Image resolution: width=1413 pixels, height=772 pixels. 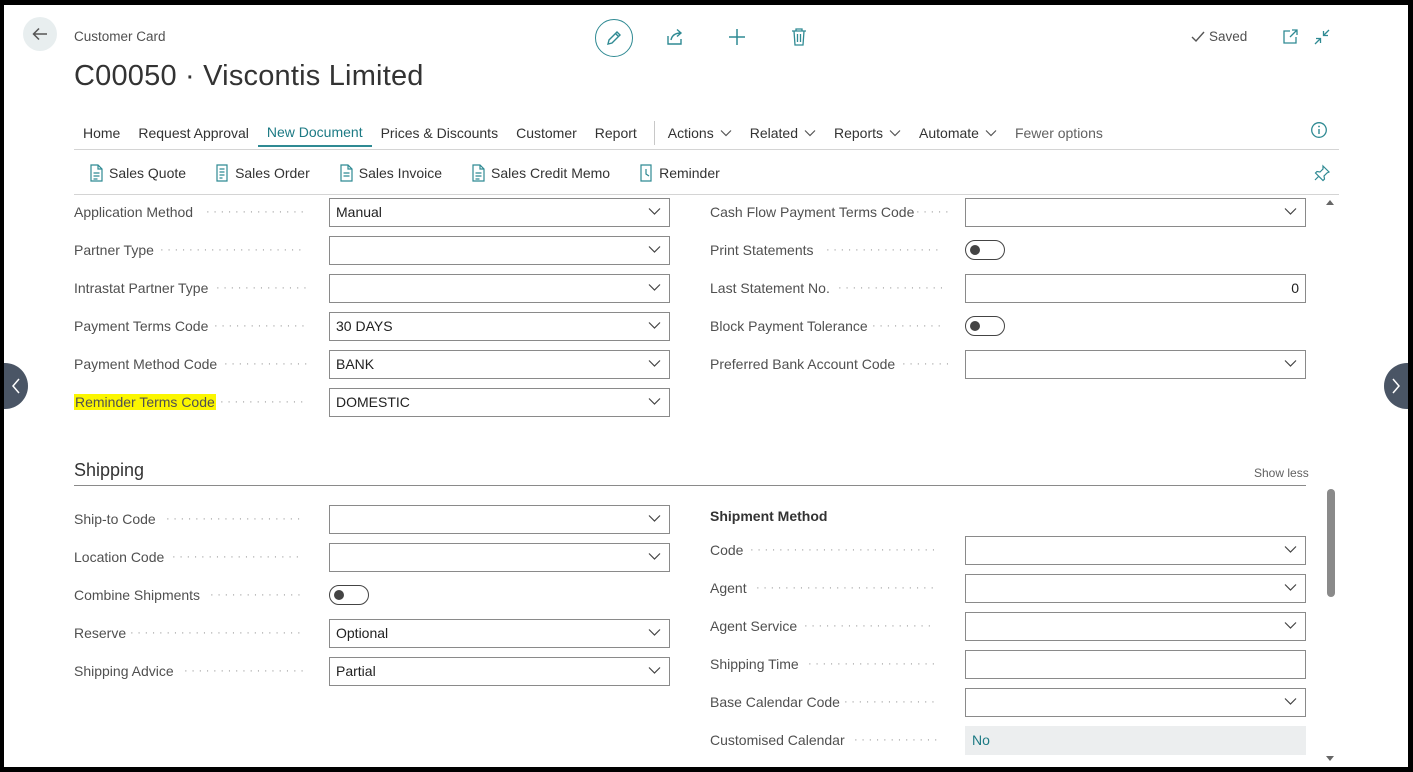 What do you see at coordinates (1010, 326) in the screenshot?
I see `field-block-payment-tolerance: Block Payment Tolerance ··········` at bounding box center [1010, 326].